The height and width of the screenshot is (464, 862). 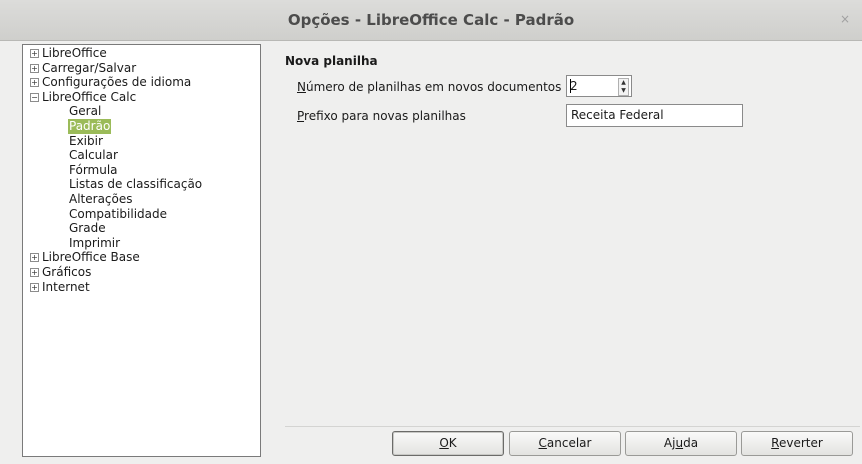 I want to click on spin-down-icon: ▼, so click(x=623, y=91).